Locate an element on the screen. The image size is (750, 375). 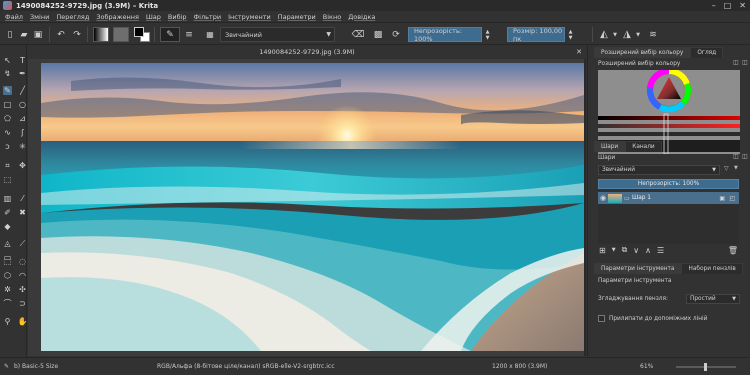
rect-select-icon: ⬚ is located at coordinates (7, 261).